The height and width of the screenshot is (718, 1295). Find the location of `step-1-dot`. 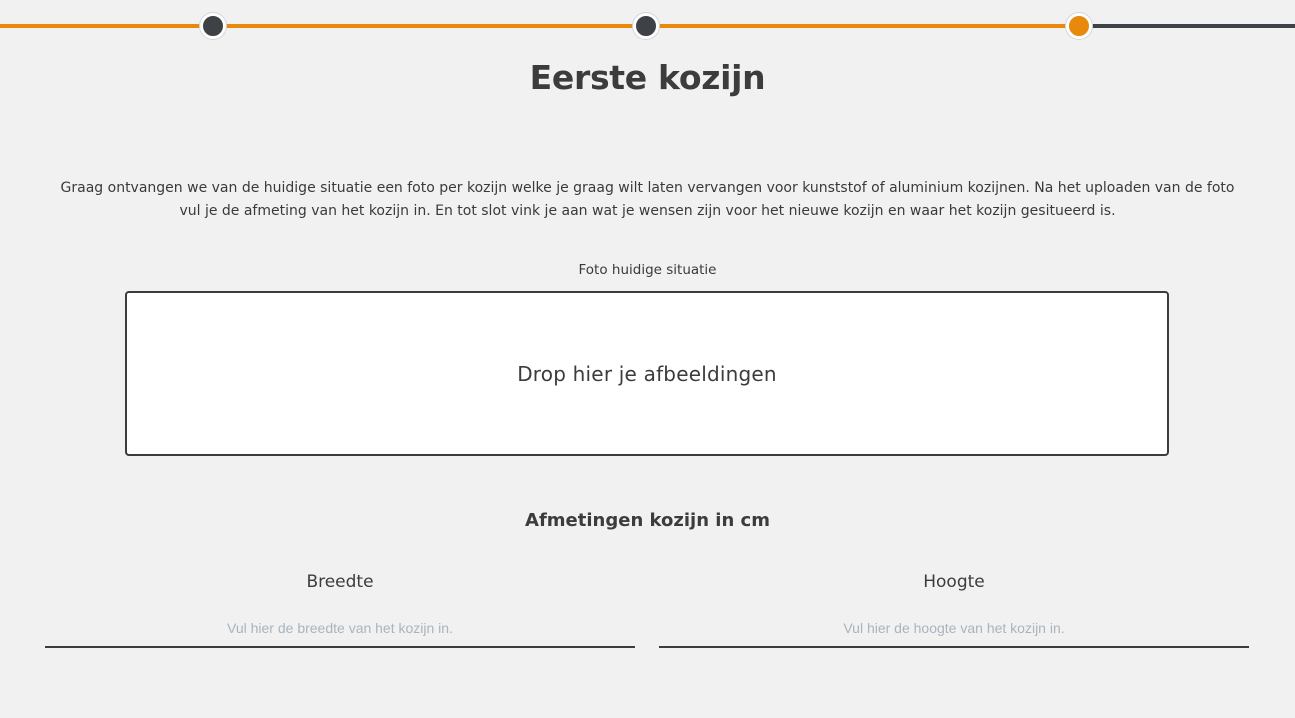

step-1-dot is located at coordinates (213, 26).